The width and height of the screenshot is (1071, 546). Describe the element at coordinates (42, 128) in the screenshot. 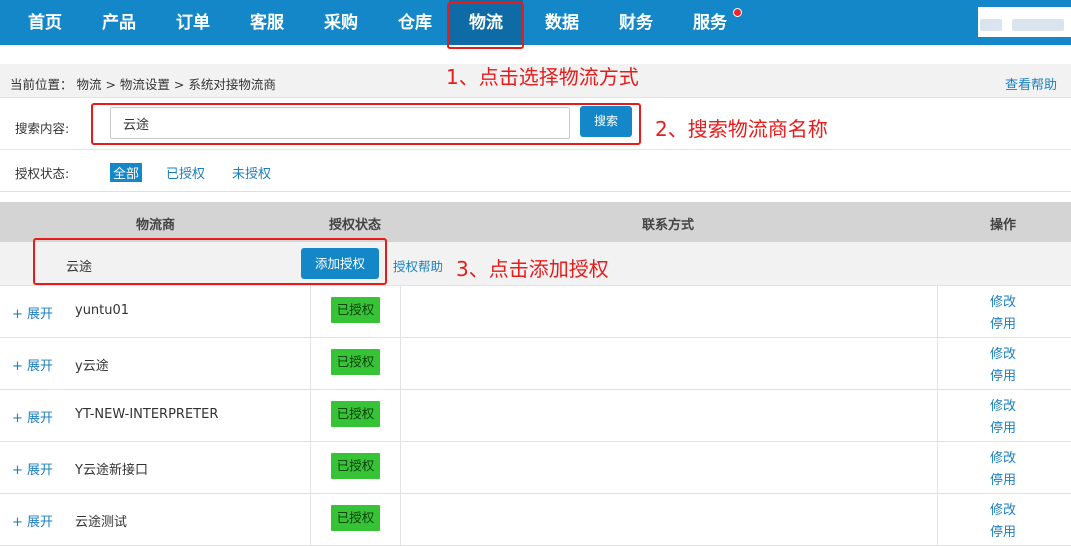

I see `search-label: 搜索内容:` at that location.